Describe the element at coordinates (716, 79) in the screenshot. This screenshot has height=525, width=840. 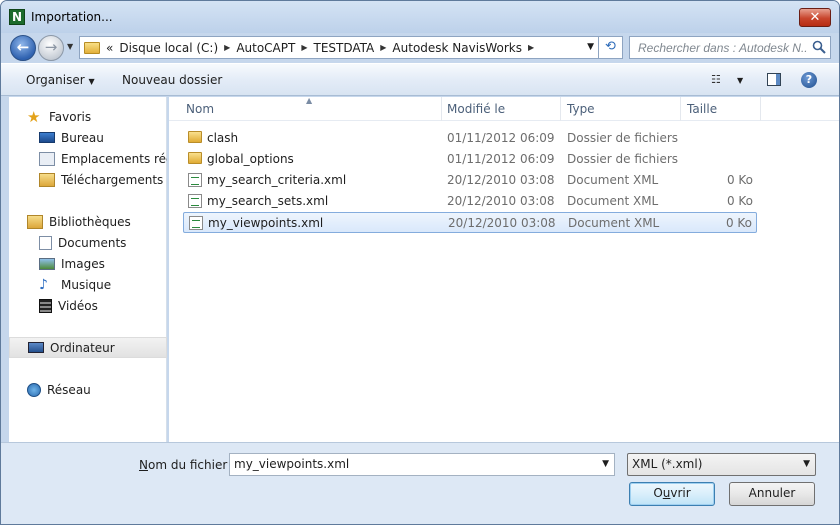
I see `view-options-icon: ☷` at that location.